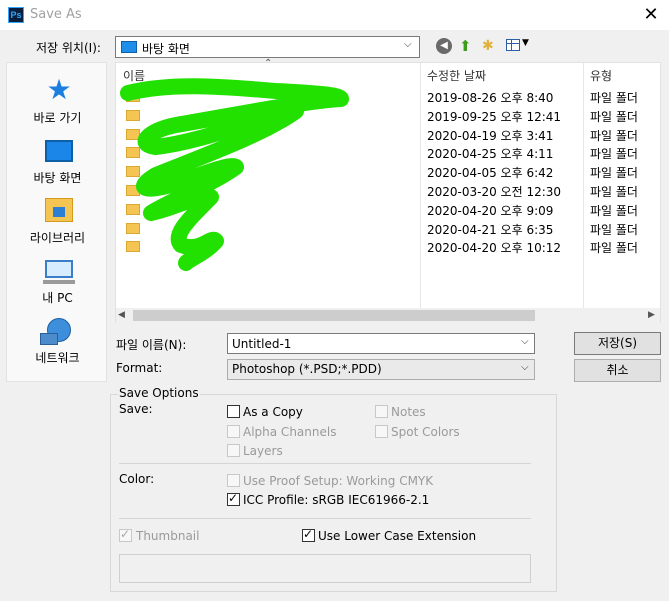 Image resolution: width=669 pixels, height=601 pixels. What do you see at coordinates (336, 500) in the screenshot?
I see `icc-profile-label: ICC Profile: sRGB IEC61966-2.1` at bounding box center [336, 500].